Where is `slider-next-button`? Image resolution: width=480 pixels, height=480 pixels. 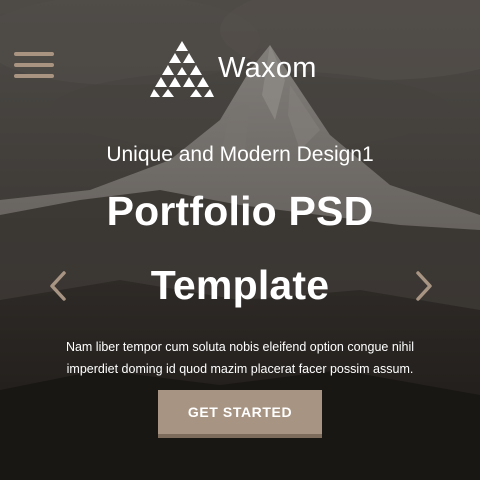 slider-next-button is located at coordinates (423, 286).